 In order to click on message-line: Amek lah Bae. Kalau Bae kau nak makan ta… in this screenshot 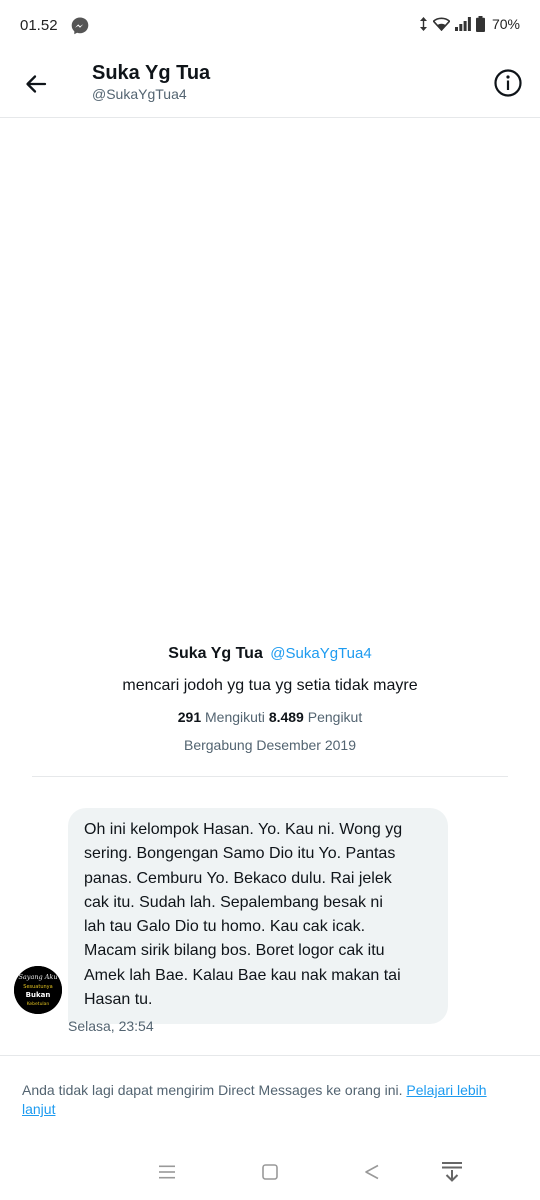, I will do `click(242, 975)`.